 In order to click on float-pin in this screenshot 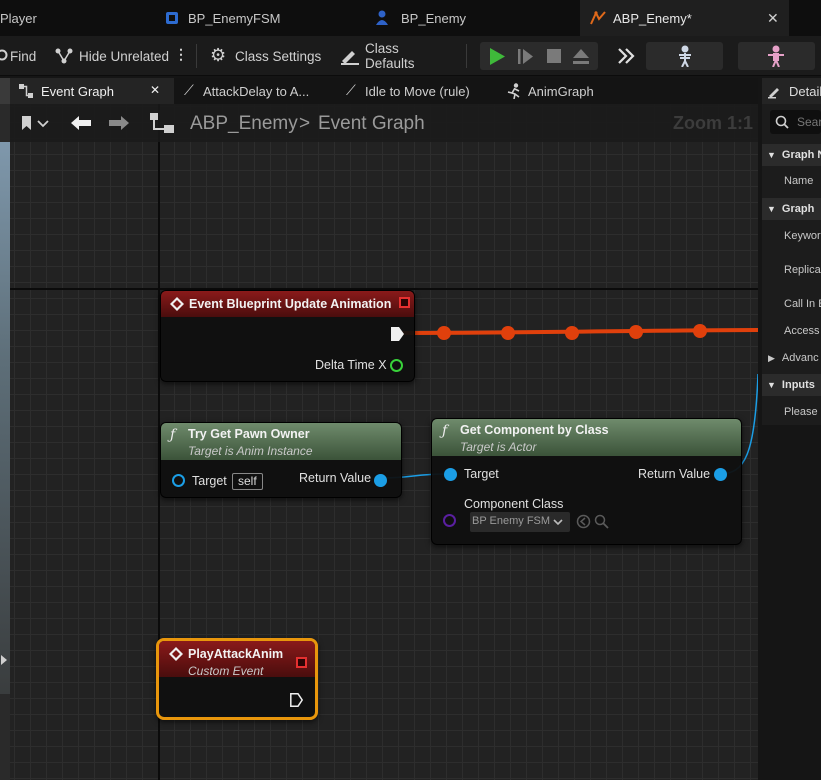, I will do `click(396, 365)`.